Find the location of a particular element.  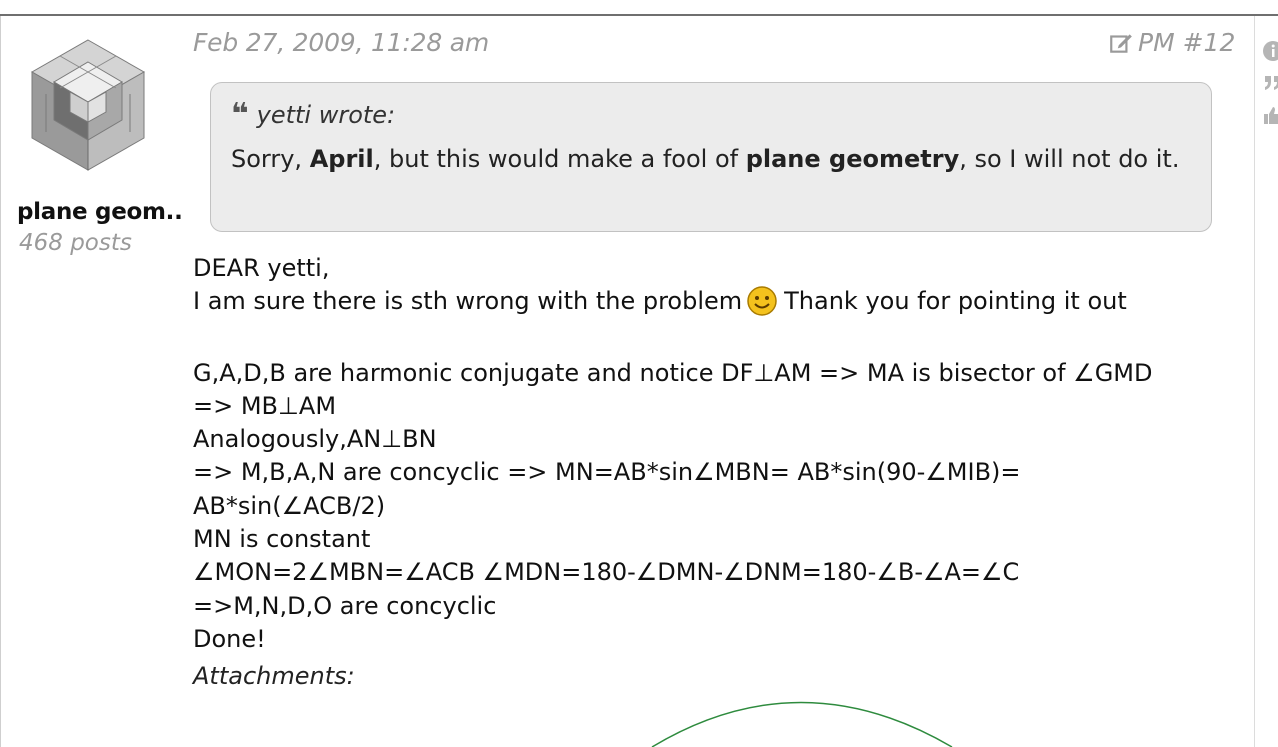

quote-header: ❝ yetti wrote: is located at coordinates (711, 114).